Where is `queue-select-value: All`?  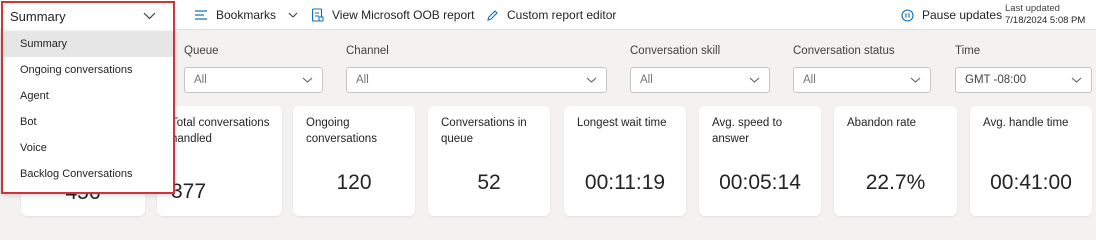
queue-select-value: All is located at coordinates (200, 80).